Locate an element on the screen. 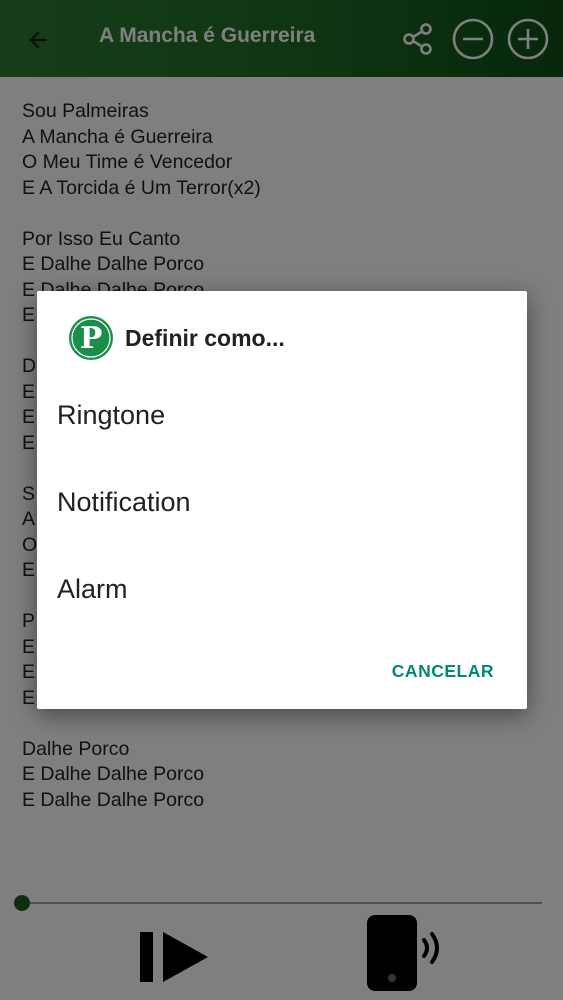  option-ringtone: Ringtone is located at coordinates (282, 415).